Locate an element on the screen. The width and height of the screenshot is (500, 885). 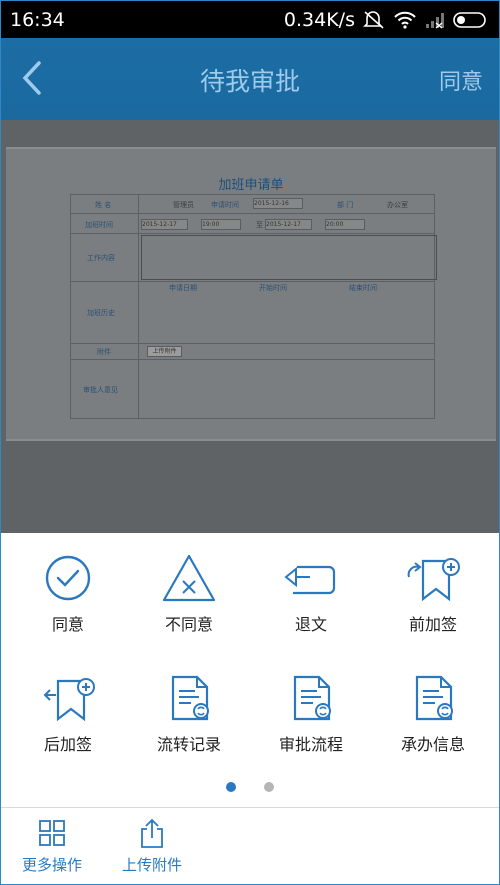
dept-value: 办公室 is located at coordinates (397, 205).